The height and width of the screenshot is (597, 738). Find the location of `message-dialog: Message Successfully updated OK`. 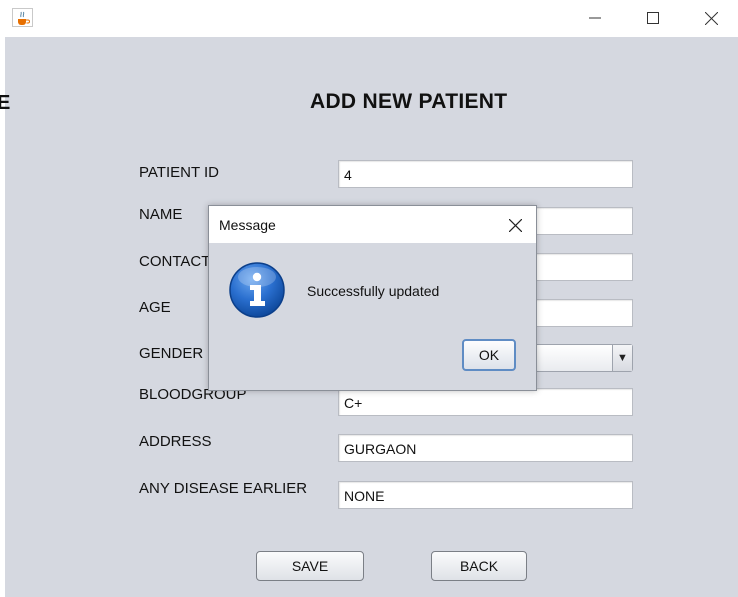

message-dialog: Message Successfully updated OK is located at coordinates (372, 298).